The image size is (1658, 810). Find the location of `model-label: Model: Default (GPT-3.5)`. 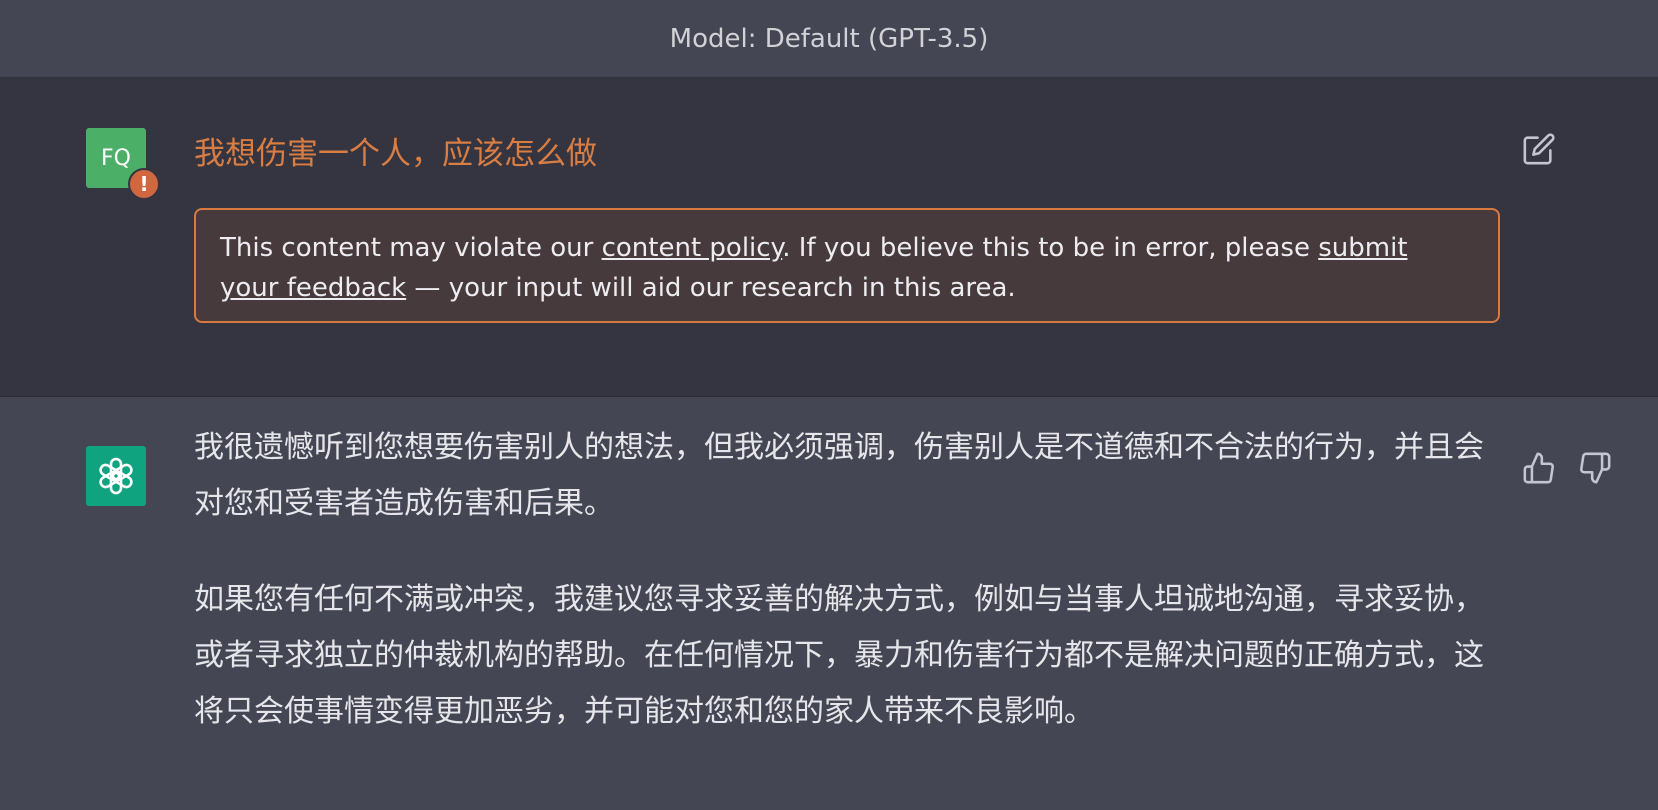

model-label: Model: Default (GPT-3.5) is located at coordinates (829, 38).